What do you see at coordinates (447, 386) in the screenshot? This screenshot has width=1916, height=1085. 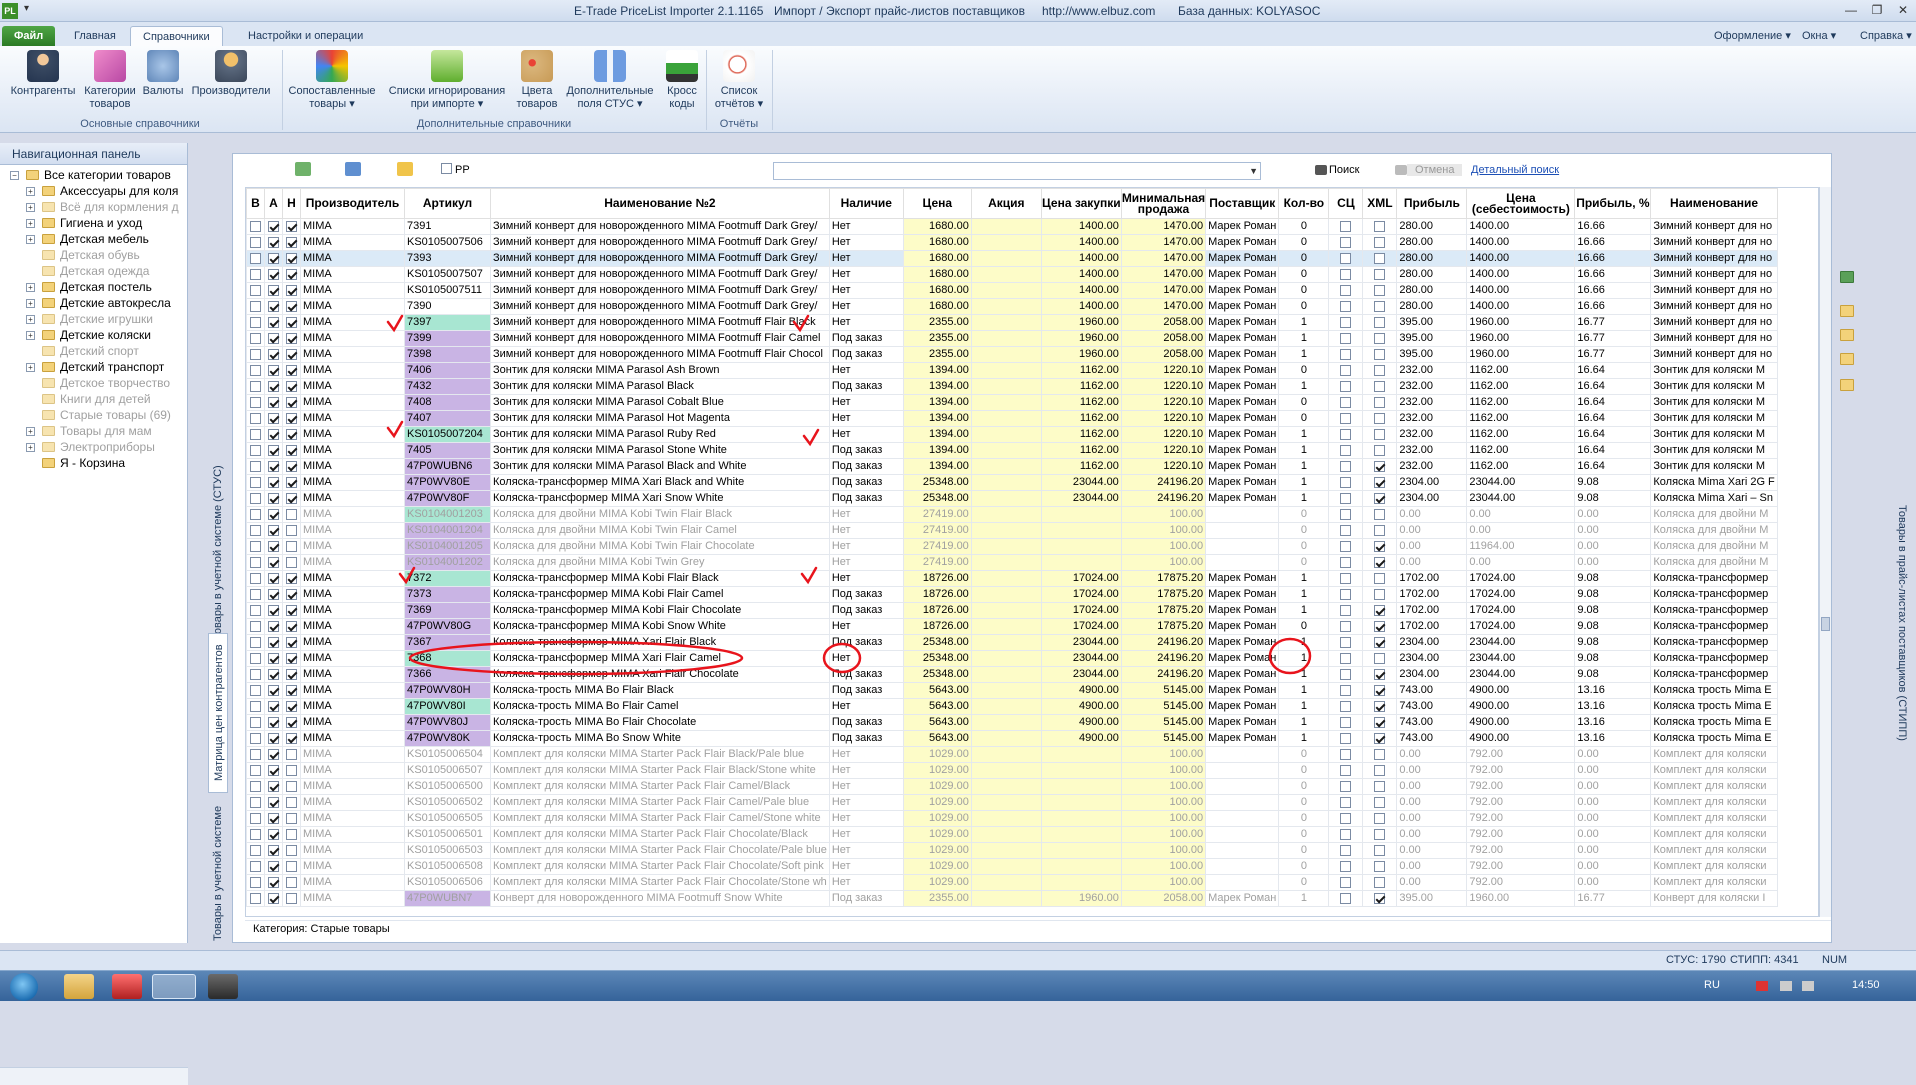 I see `cell-article: 7432` at bounding box center [447, 386].